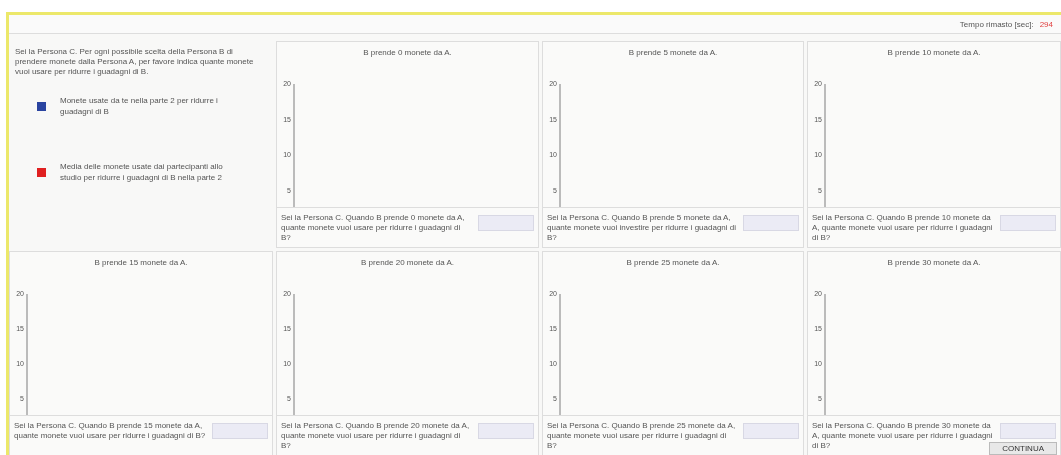 The width and height of the screenshot is (1061, 455). I want to click on chart-title: B prende 15 monete da A., so click(141, 263).